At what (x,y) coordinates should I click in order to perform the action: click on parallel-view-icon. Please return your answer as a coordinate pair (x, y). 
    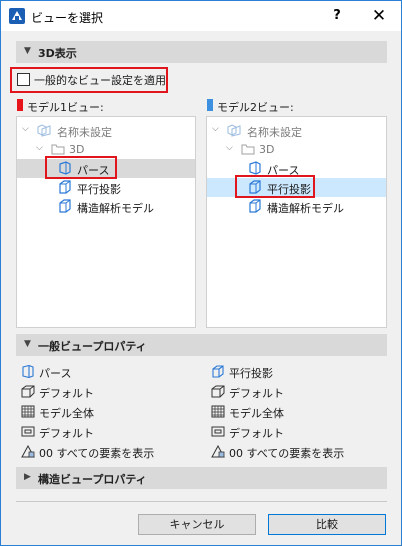
    Looking at the image, I should click on (65, 187).